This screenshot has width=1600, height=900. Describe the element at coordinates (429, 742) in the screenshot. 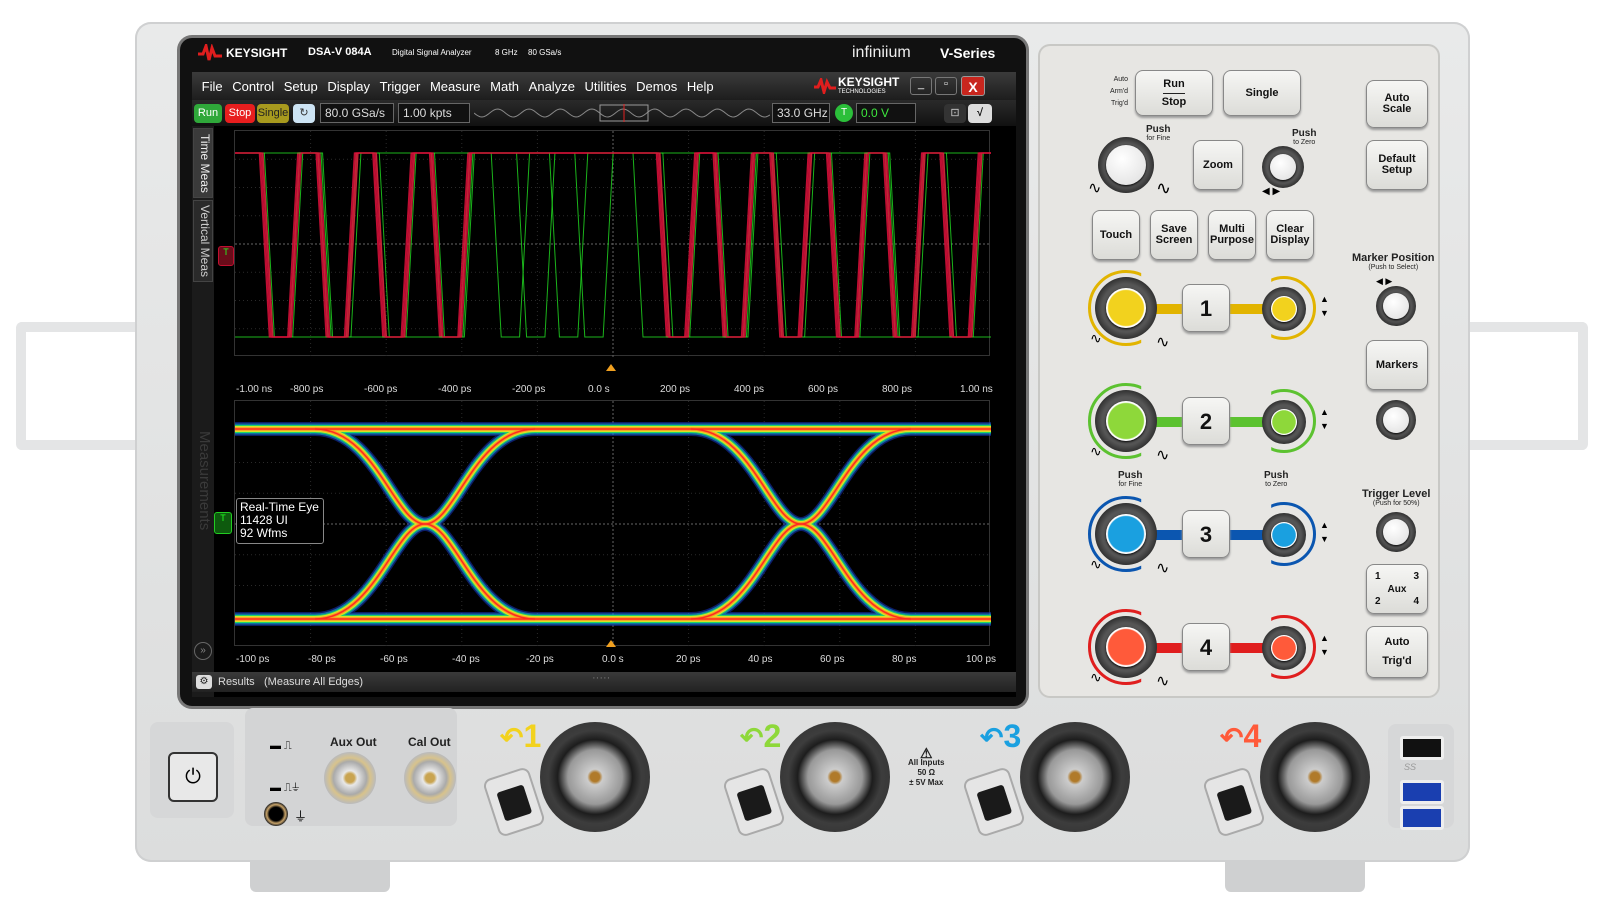

I see `cal-out-label: Cal Out` at that location.